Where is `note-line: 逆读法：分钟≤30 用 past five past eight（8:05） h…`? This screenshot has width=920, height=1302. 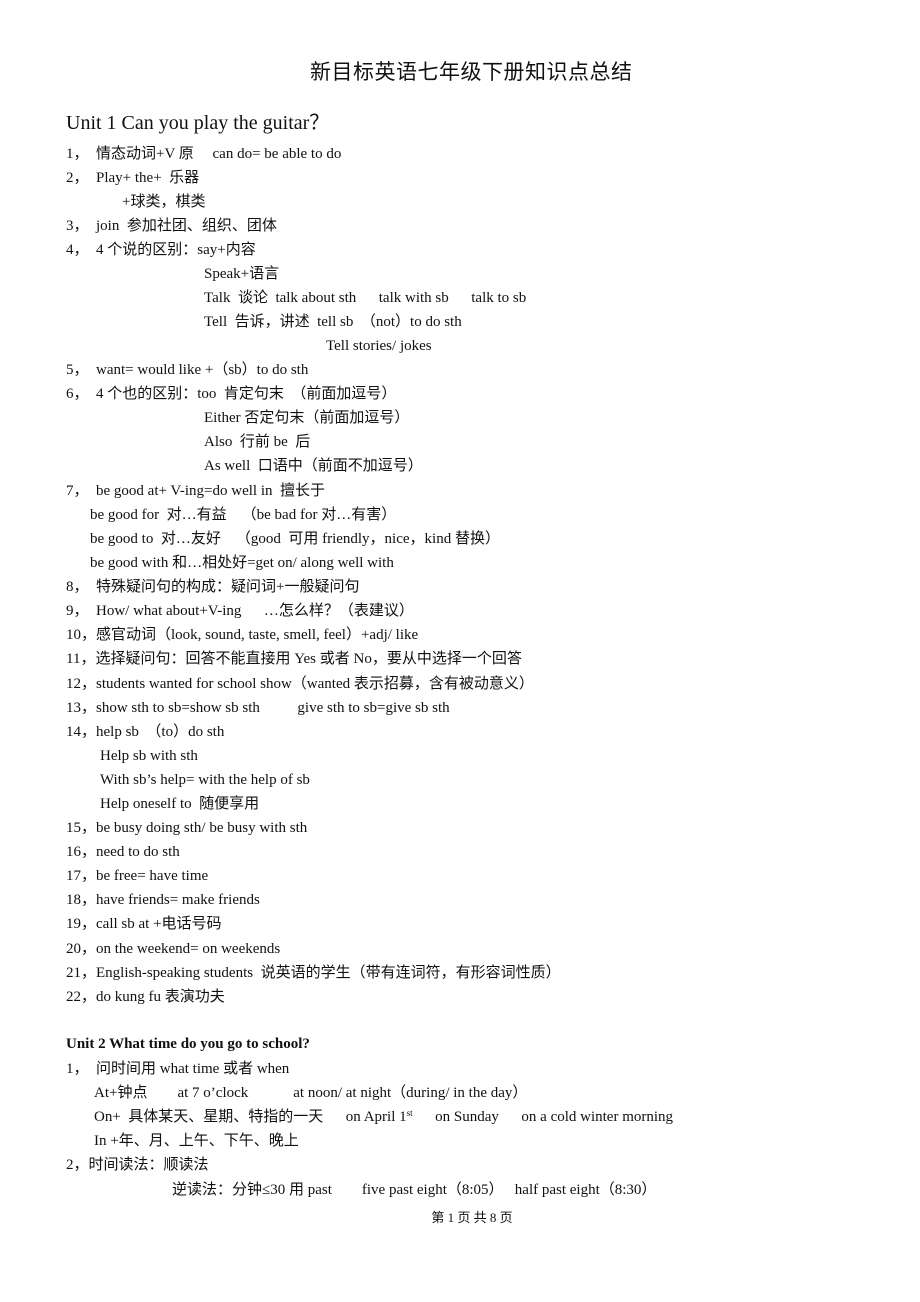 note-line: 逆读法：分钟≤30 用 past five past eight（8:05） h… is located at coordinates (414, 1190).